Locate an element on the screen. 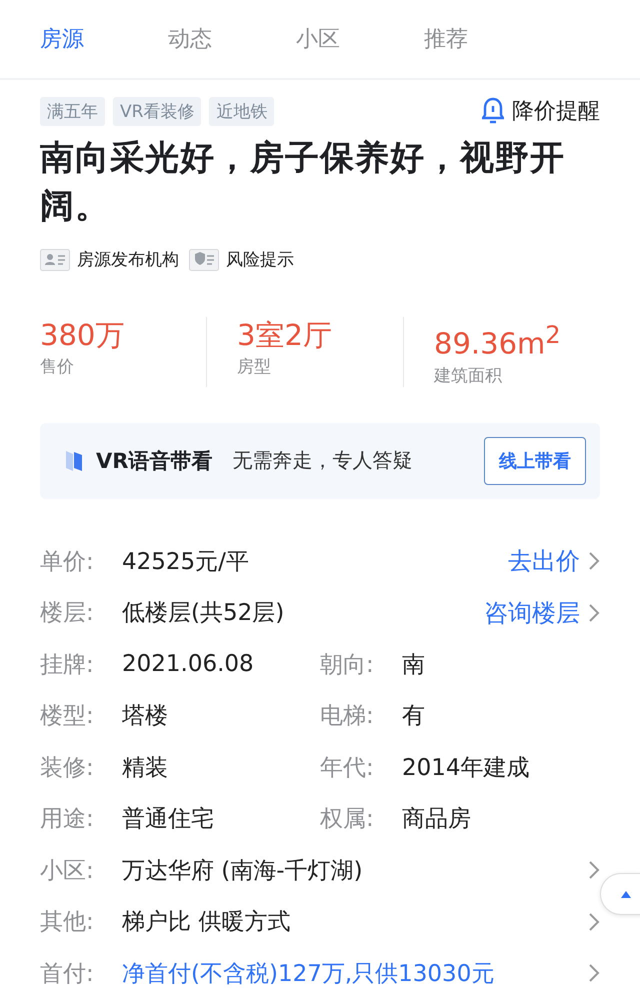  detail-label: 年代: is located at coordinates (347, 768).